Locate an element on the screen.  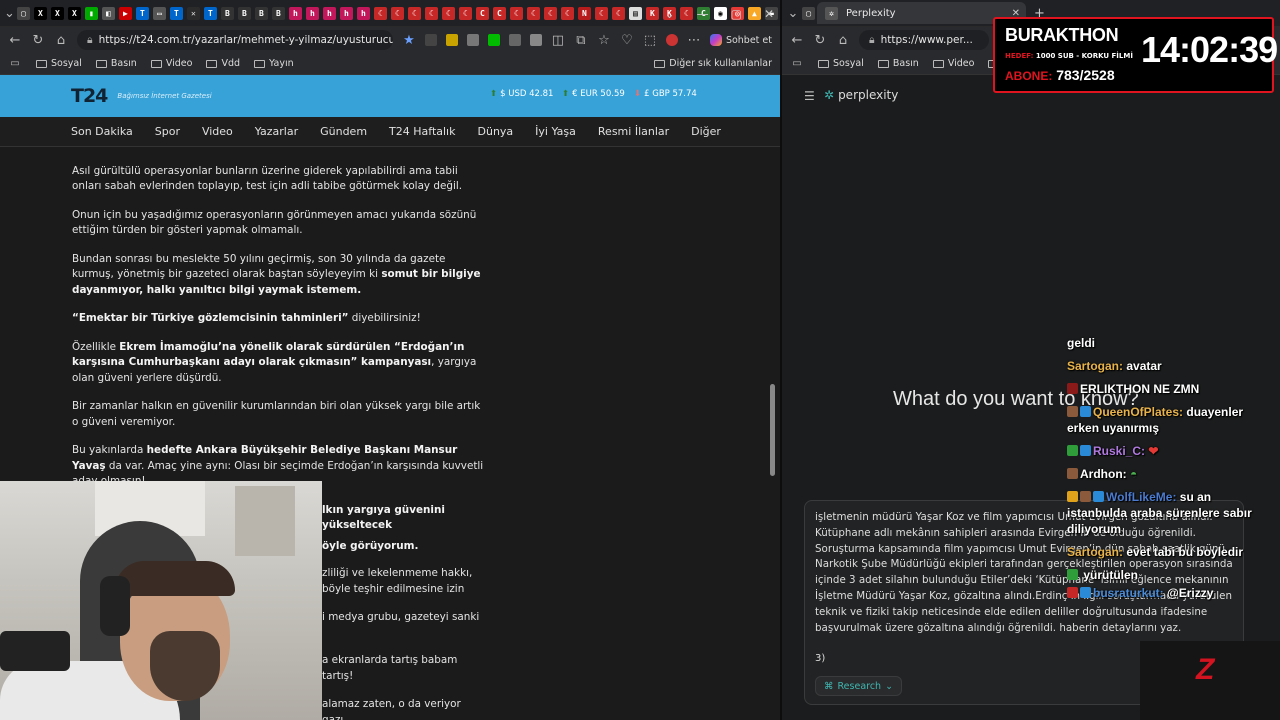
more-icon: ⋯ is located at coordinates (694, 40).